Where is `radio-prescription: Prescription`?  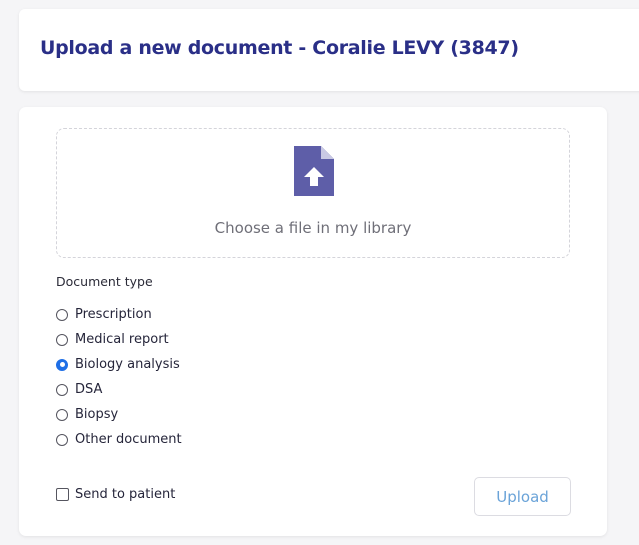 radio-prescription: Prescription is located at coordinates (119, 314).